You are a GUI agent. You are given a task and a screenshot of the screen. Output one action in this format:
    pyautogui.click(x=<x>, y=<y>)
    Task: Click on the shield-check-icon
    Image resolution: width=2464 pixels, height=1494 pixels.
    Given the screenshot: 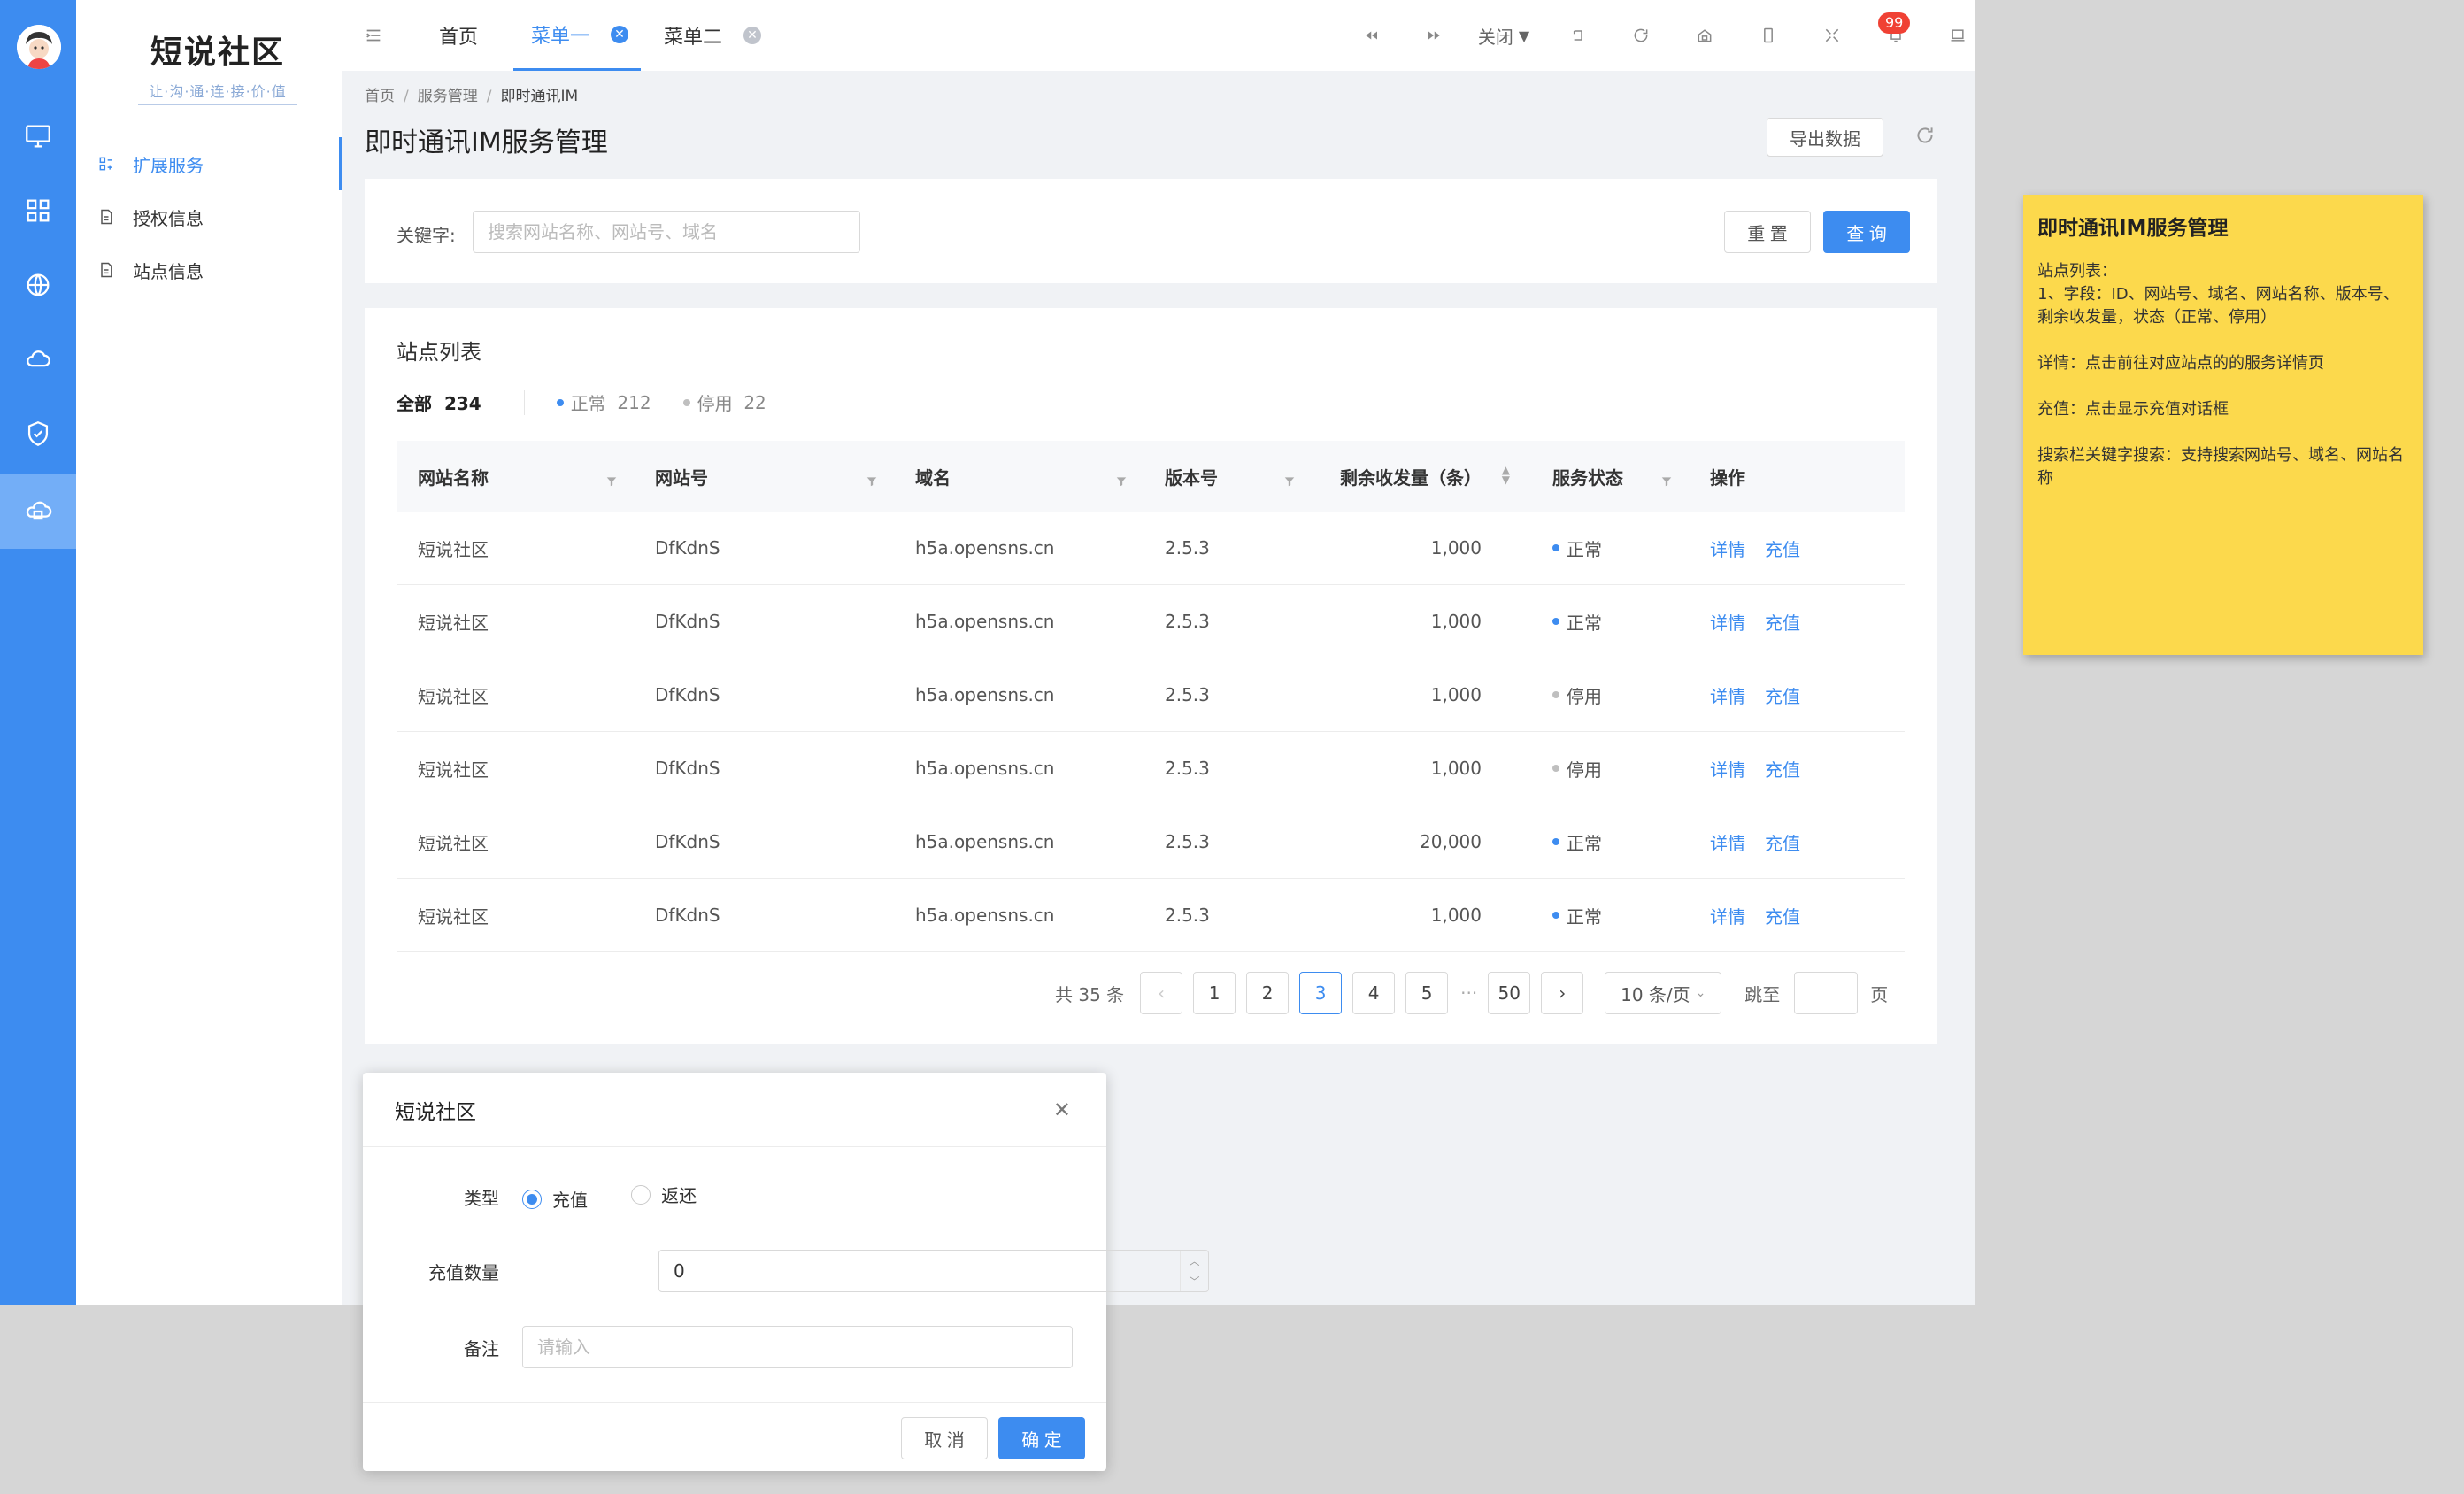 What is the action you would take?
    pyautogui.click(x=38, y=434)
    